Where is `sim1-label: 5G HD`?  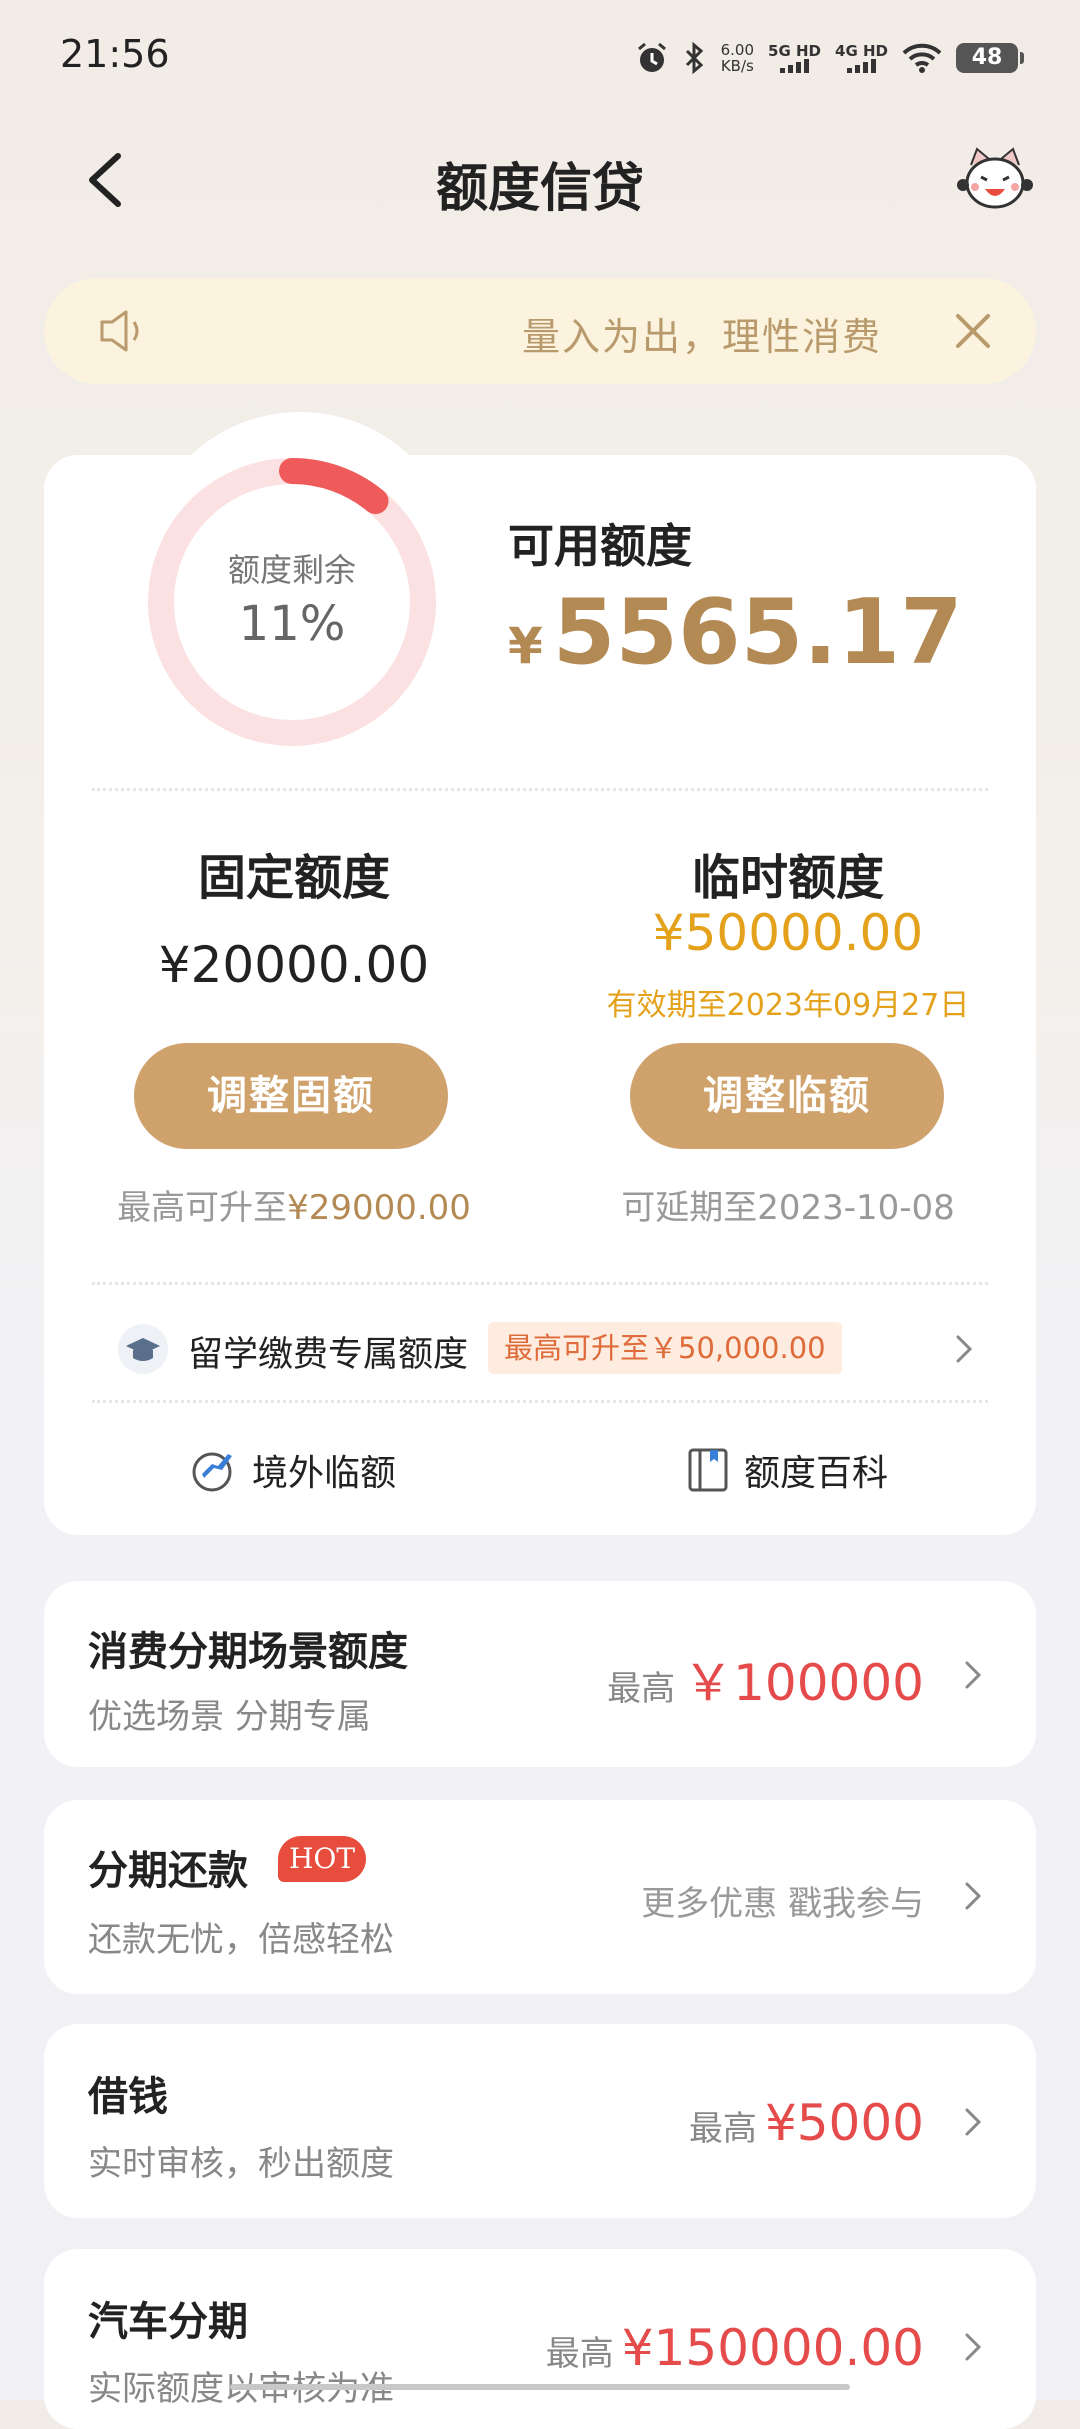
sim1-label: 5G HD is located at coordinates (795, 50).